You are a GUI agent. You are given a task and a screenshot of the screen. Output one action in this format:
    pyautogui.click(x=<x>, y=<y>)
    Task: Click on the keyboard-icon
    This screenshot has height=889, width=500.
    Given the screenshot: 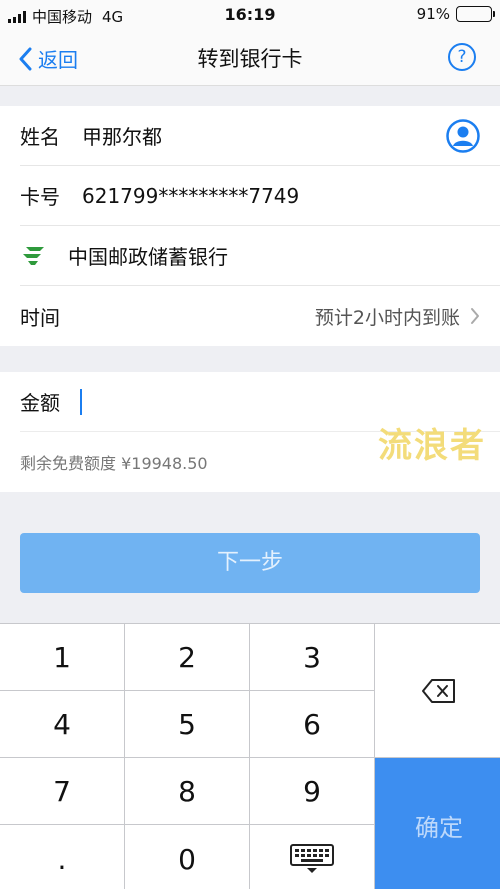 What is the action you would take?
    pyautogui.click(x=312, y=858)
    